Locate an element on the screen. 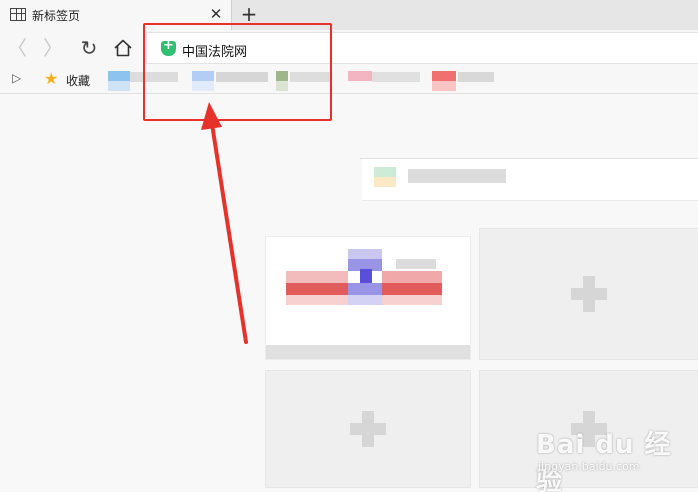 The width and height of the screenshot is (698, 492). baidu-jingyan-watermark: Bai du 经验 jingyan.baidu.com is located at coordinates (614, 458).